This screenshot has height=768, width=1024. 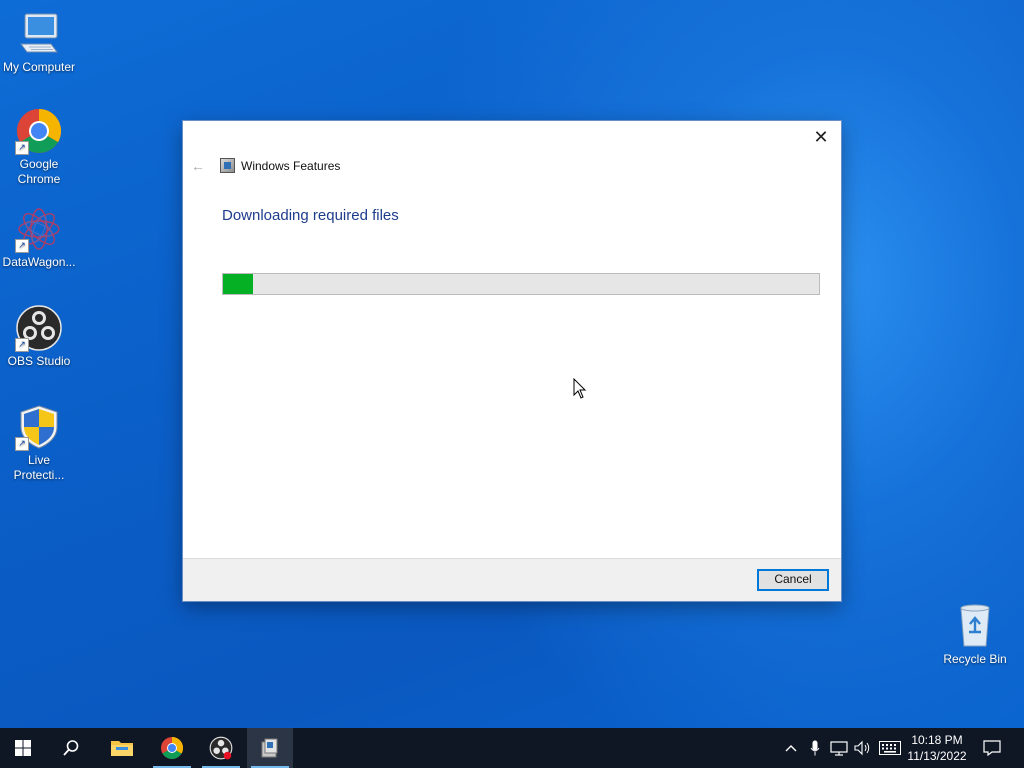 I want to click on back-button: ←, so click(x=198, y=166).